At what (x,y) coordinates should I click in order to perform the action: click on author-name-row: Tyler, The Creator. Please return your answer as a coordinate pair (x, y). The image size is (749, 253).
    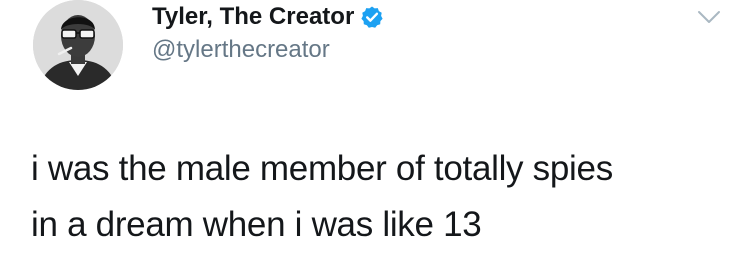
    Looking at the image, I should click on (268, 17).